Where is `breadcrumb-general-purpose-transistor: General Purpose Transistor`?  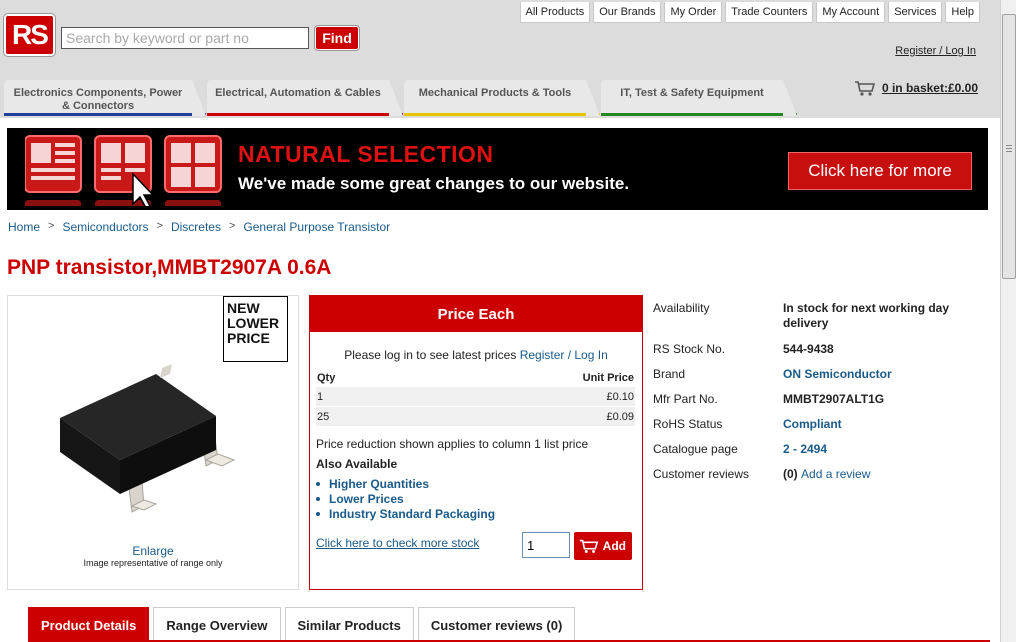 breadcrumb-general-purpose-transistor: General Purpose Transistor is located at coordinates (316, 227).